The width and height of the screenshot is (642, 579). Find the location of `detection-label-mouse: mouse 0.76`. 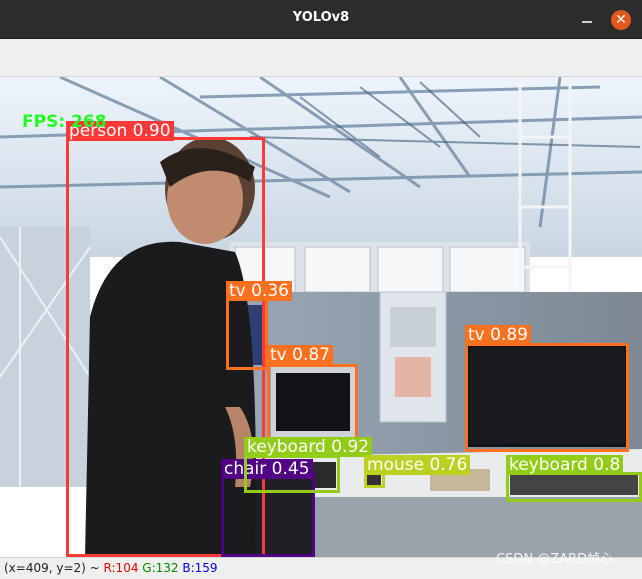

detection-label-mouse: mouse 0.76 is located at coordinates (417, 465).